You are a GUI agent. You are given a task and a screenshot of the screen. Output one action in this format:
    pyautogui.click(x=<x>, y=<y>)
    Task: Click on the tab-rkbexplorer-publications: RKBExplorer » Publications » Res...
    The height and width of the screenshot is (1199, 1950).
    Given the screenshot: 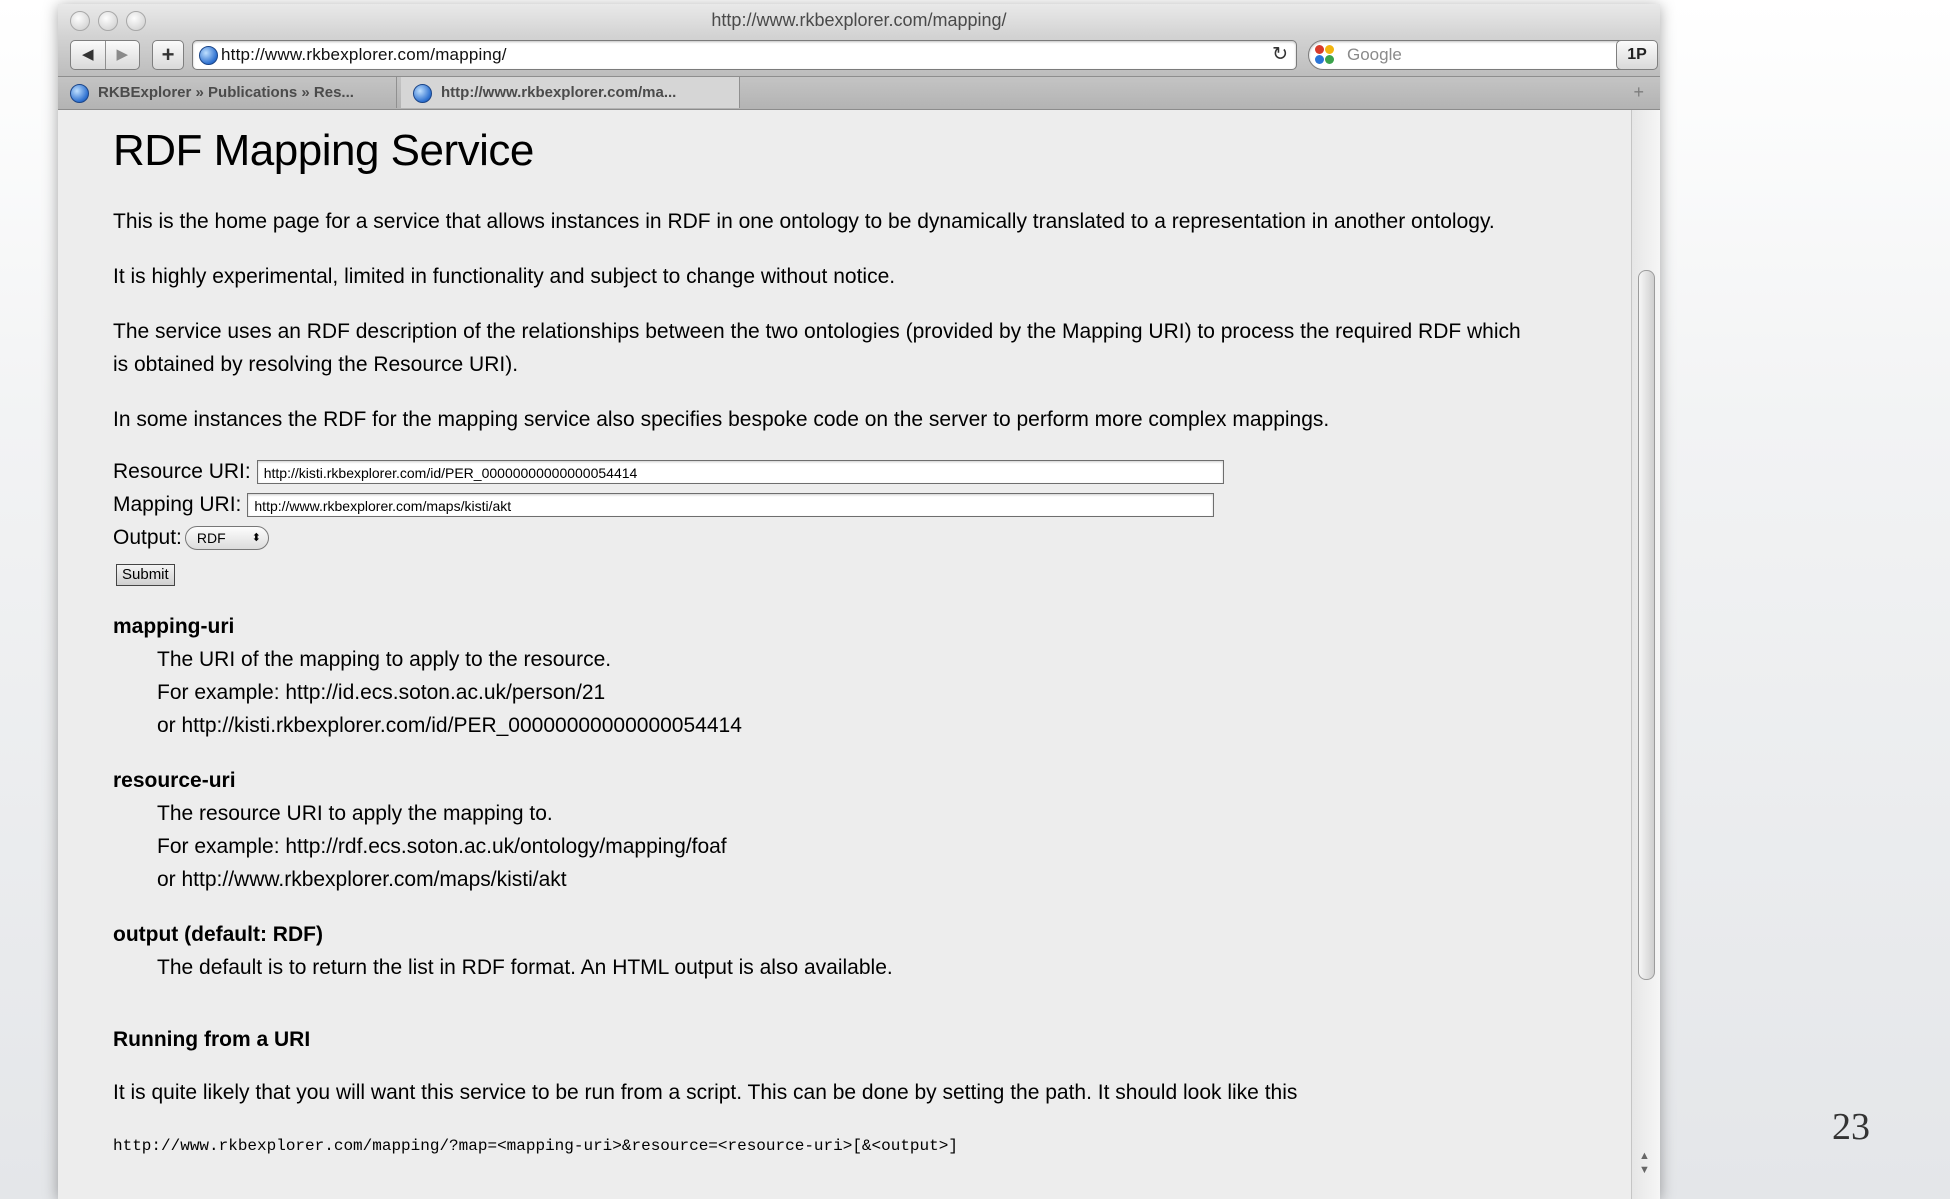 What is the action you would take?
    pyautogui.click(x=227, y=92)
    